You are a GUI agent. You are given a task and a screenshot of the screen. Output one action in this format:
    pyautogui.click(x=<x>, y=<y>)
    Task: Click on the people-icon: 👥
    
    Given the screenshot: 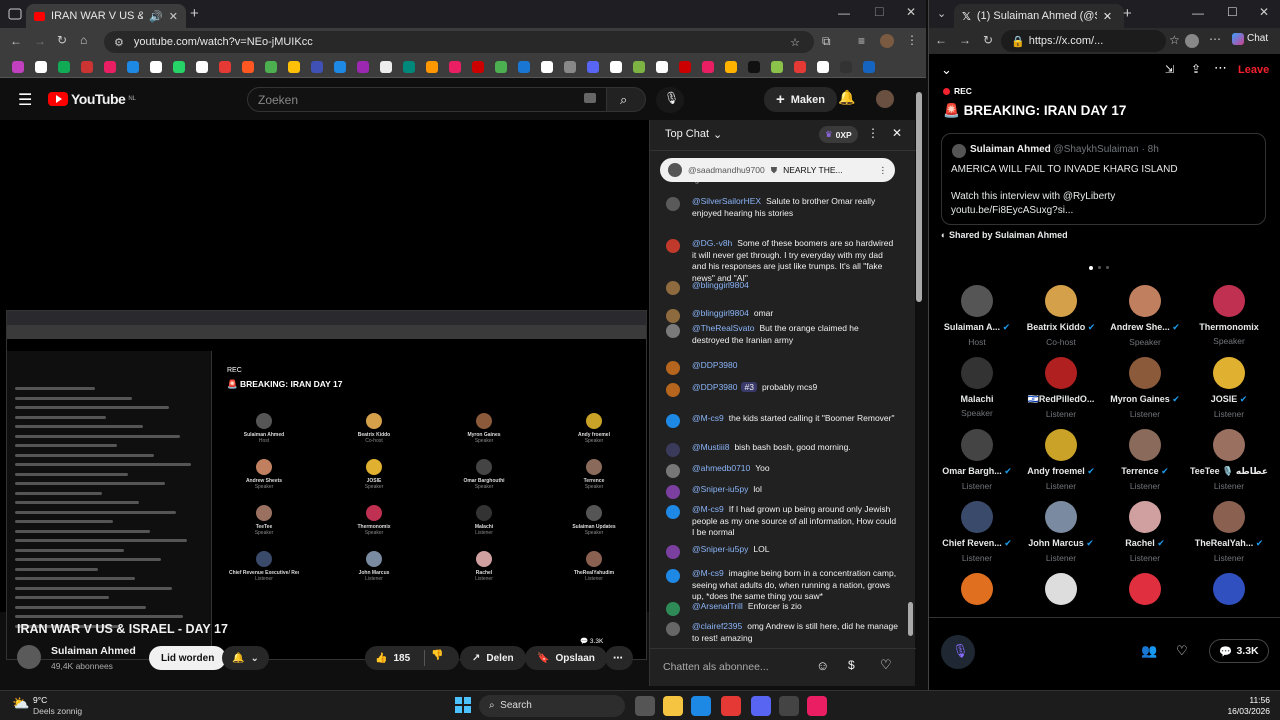 What is the action you would take?
    pyautogui.click(x=1149, y=651)
    